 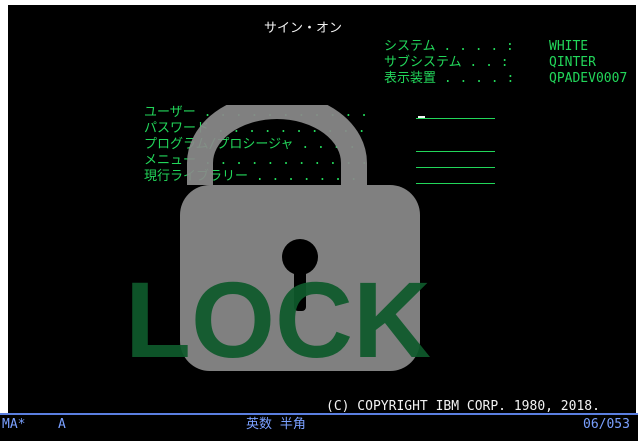 What do you see at coordinates (276, 424) in the screenshot?
I see `input-mode-indicator: 英数 半角` at bounding box center [276, 424].